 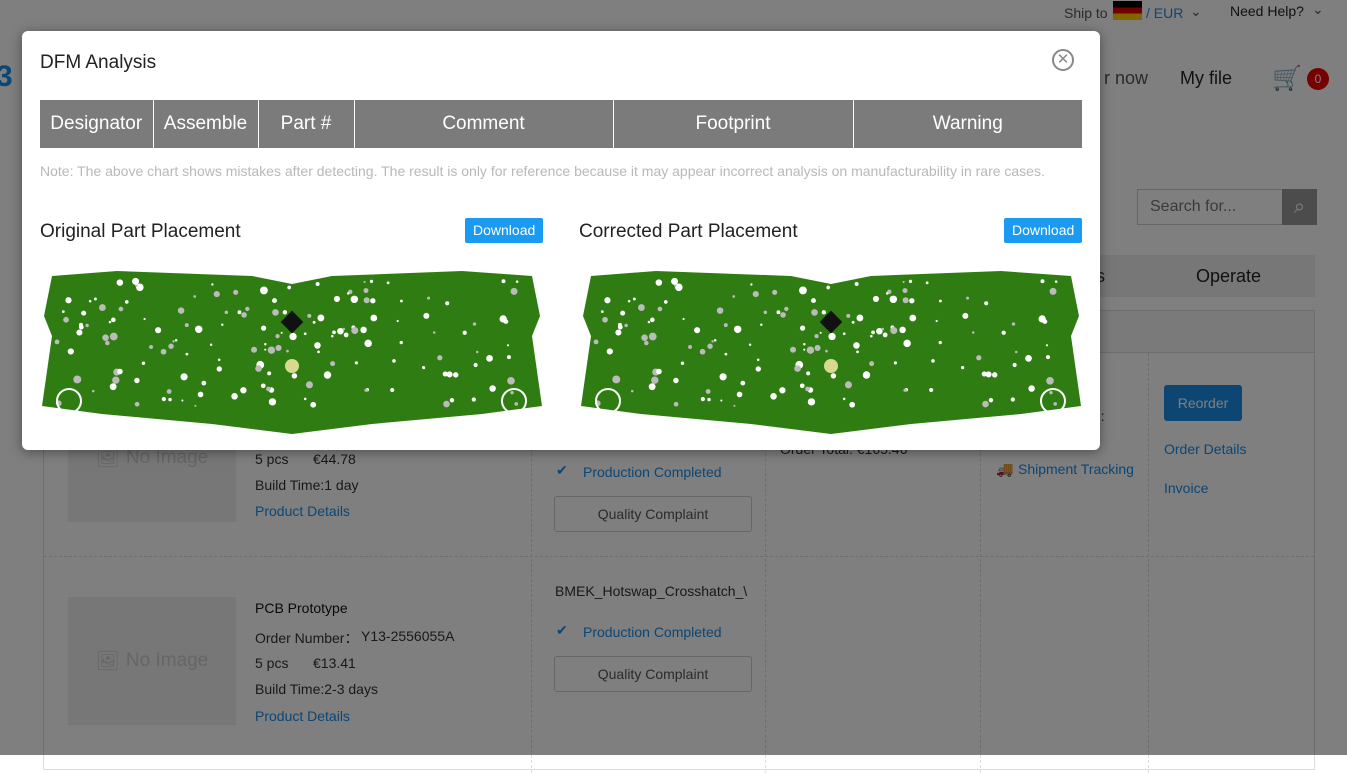 What do you see at coordinates (831, 352) in the screenshot?
I see `pcb-board` at bounding box center [831, 352].